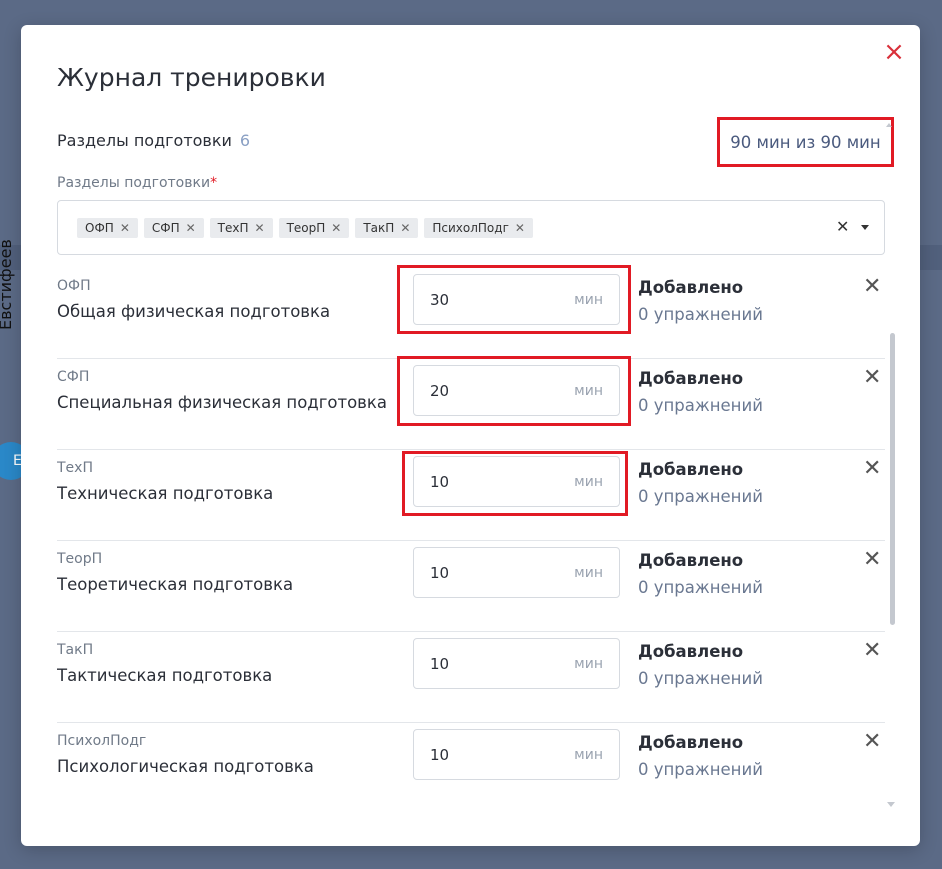 This screenshot has height=869, width=942. Describe the element at coordinates (889, 125) in the screenshot. I see `scroll-up-icon` at that location.